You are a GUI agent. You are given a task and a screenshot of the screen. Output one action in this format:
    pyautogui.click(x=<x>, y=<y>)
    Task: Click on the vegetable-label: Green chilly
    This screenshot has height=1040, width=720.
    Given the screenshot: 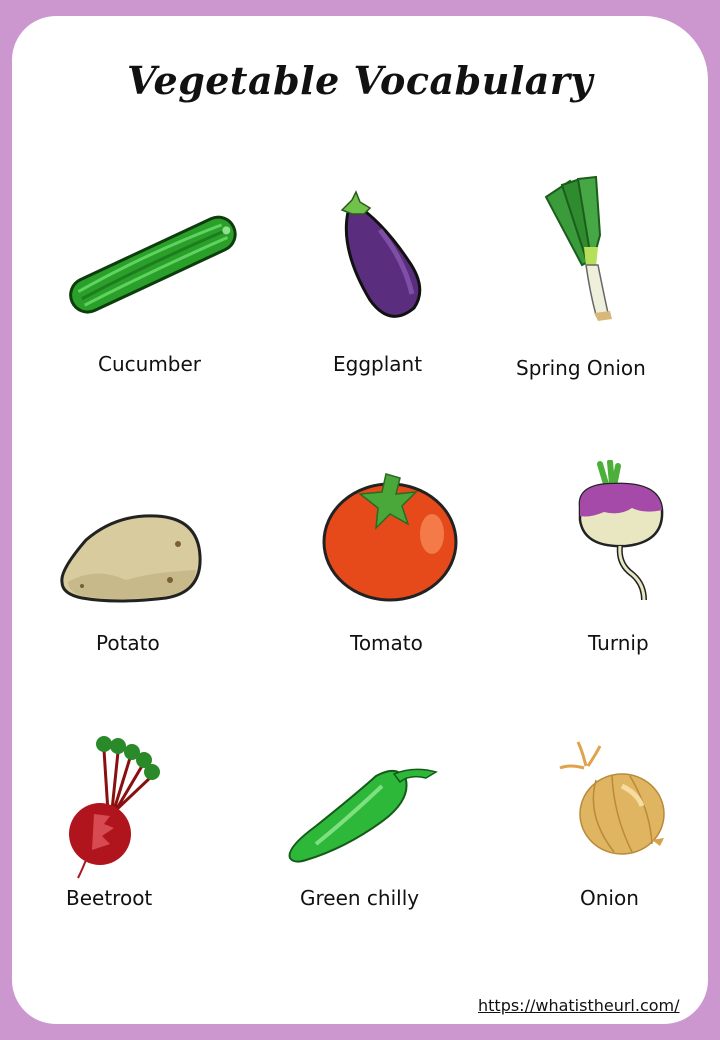 What is the action you would take?
    pyautogui.click(x=360, y=898)
    